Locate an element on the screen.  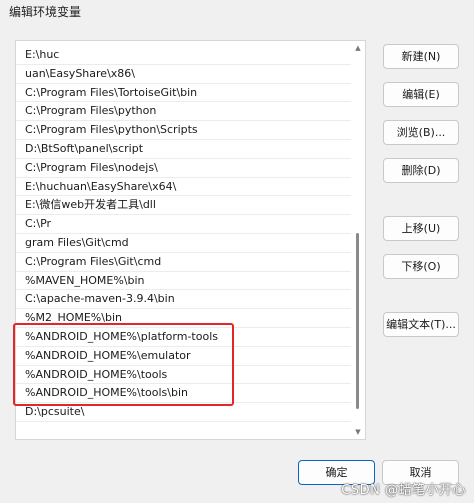
list-item: %ANDROID_HOME%\tools is located at coordinates (184, 375).